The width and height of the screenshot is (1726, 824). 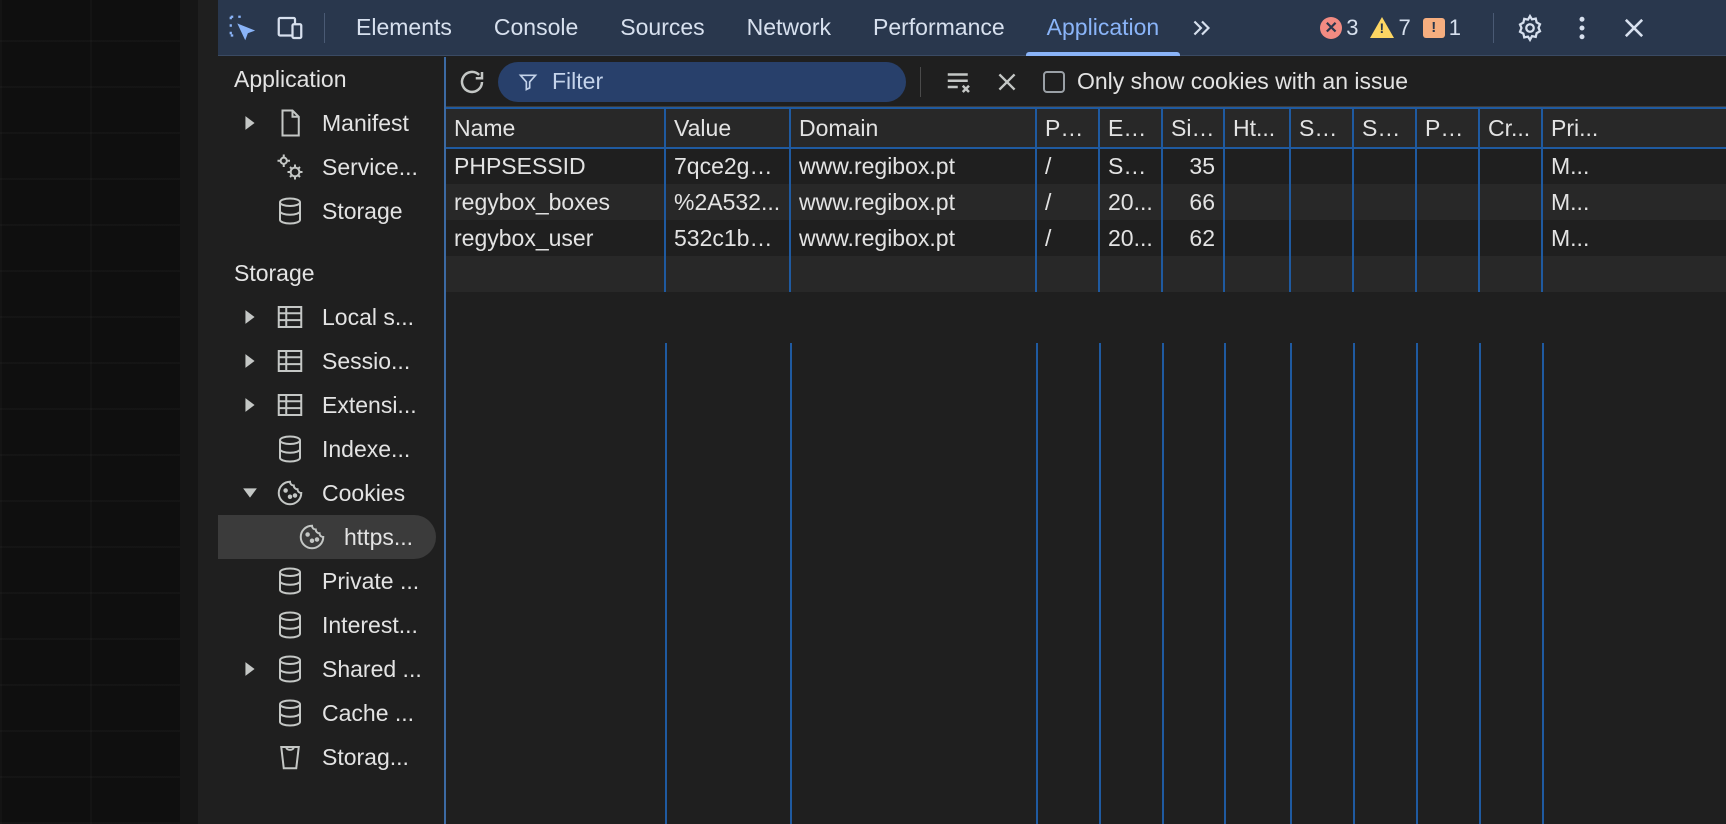 What do you see at coordinates (1225, 81) in the screenshot?
I see `only-issues-checkbox: Only show cookies with an issue` at bounding box center [1225, 81].